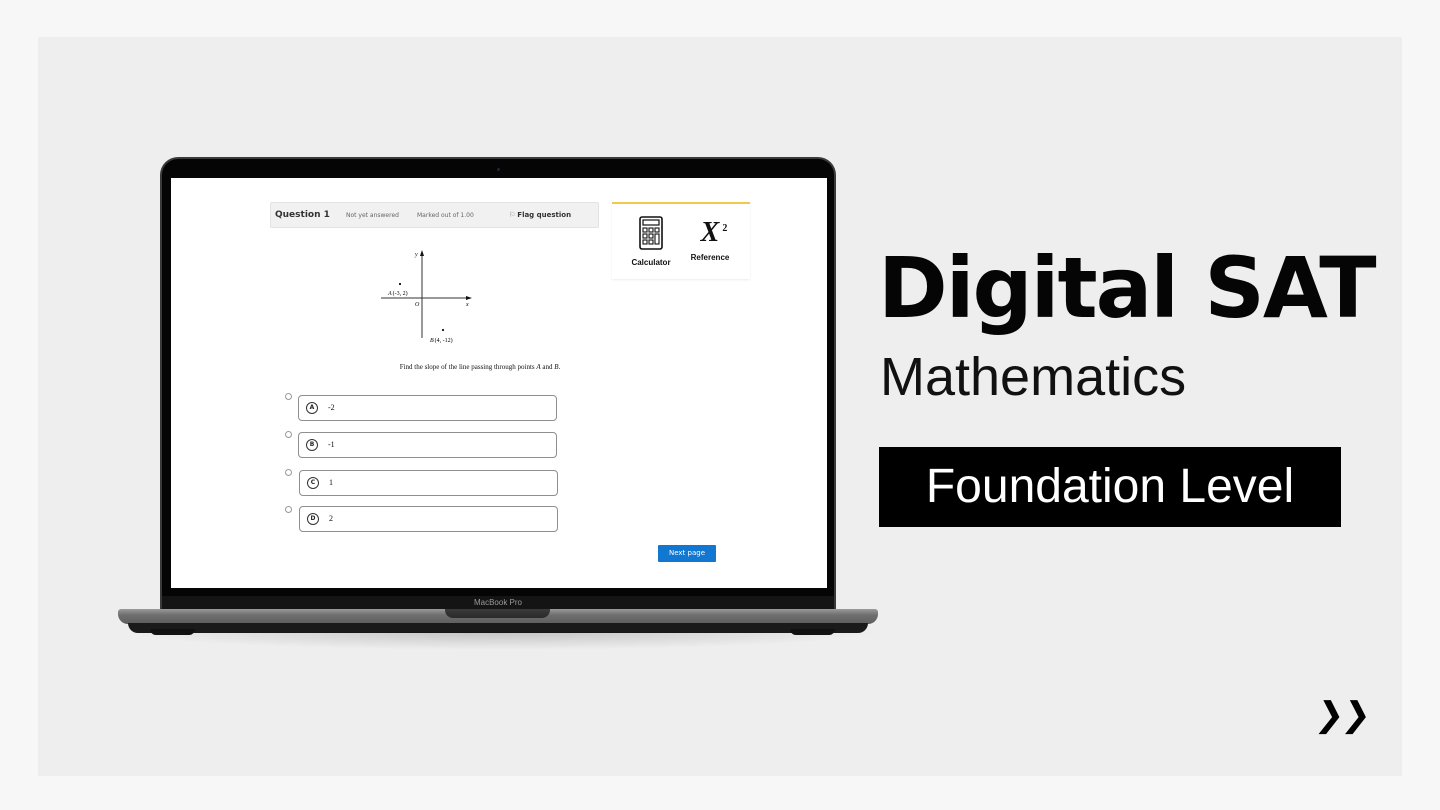  What do you see at coordinates (427, 408) in the screenshot?
I see `option-a: A -2` at bounding box center [427, 408].